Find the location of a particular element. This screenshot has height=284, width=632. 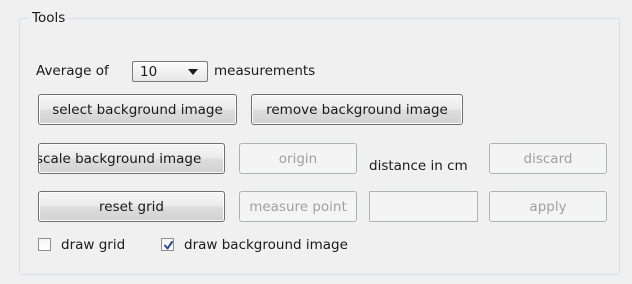

discard-label: discard is located at coordinates (548, 158).